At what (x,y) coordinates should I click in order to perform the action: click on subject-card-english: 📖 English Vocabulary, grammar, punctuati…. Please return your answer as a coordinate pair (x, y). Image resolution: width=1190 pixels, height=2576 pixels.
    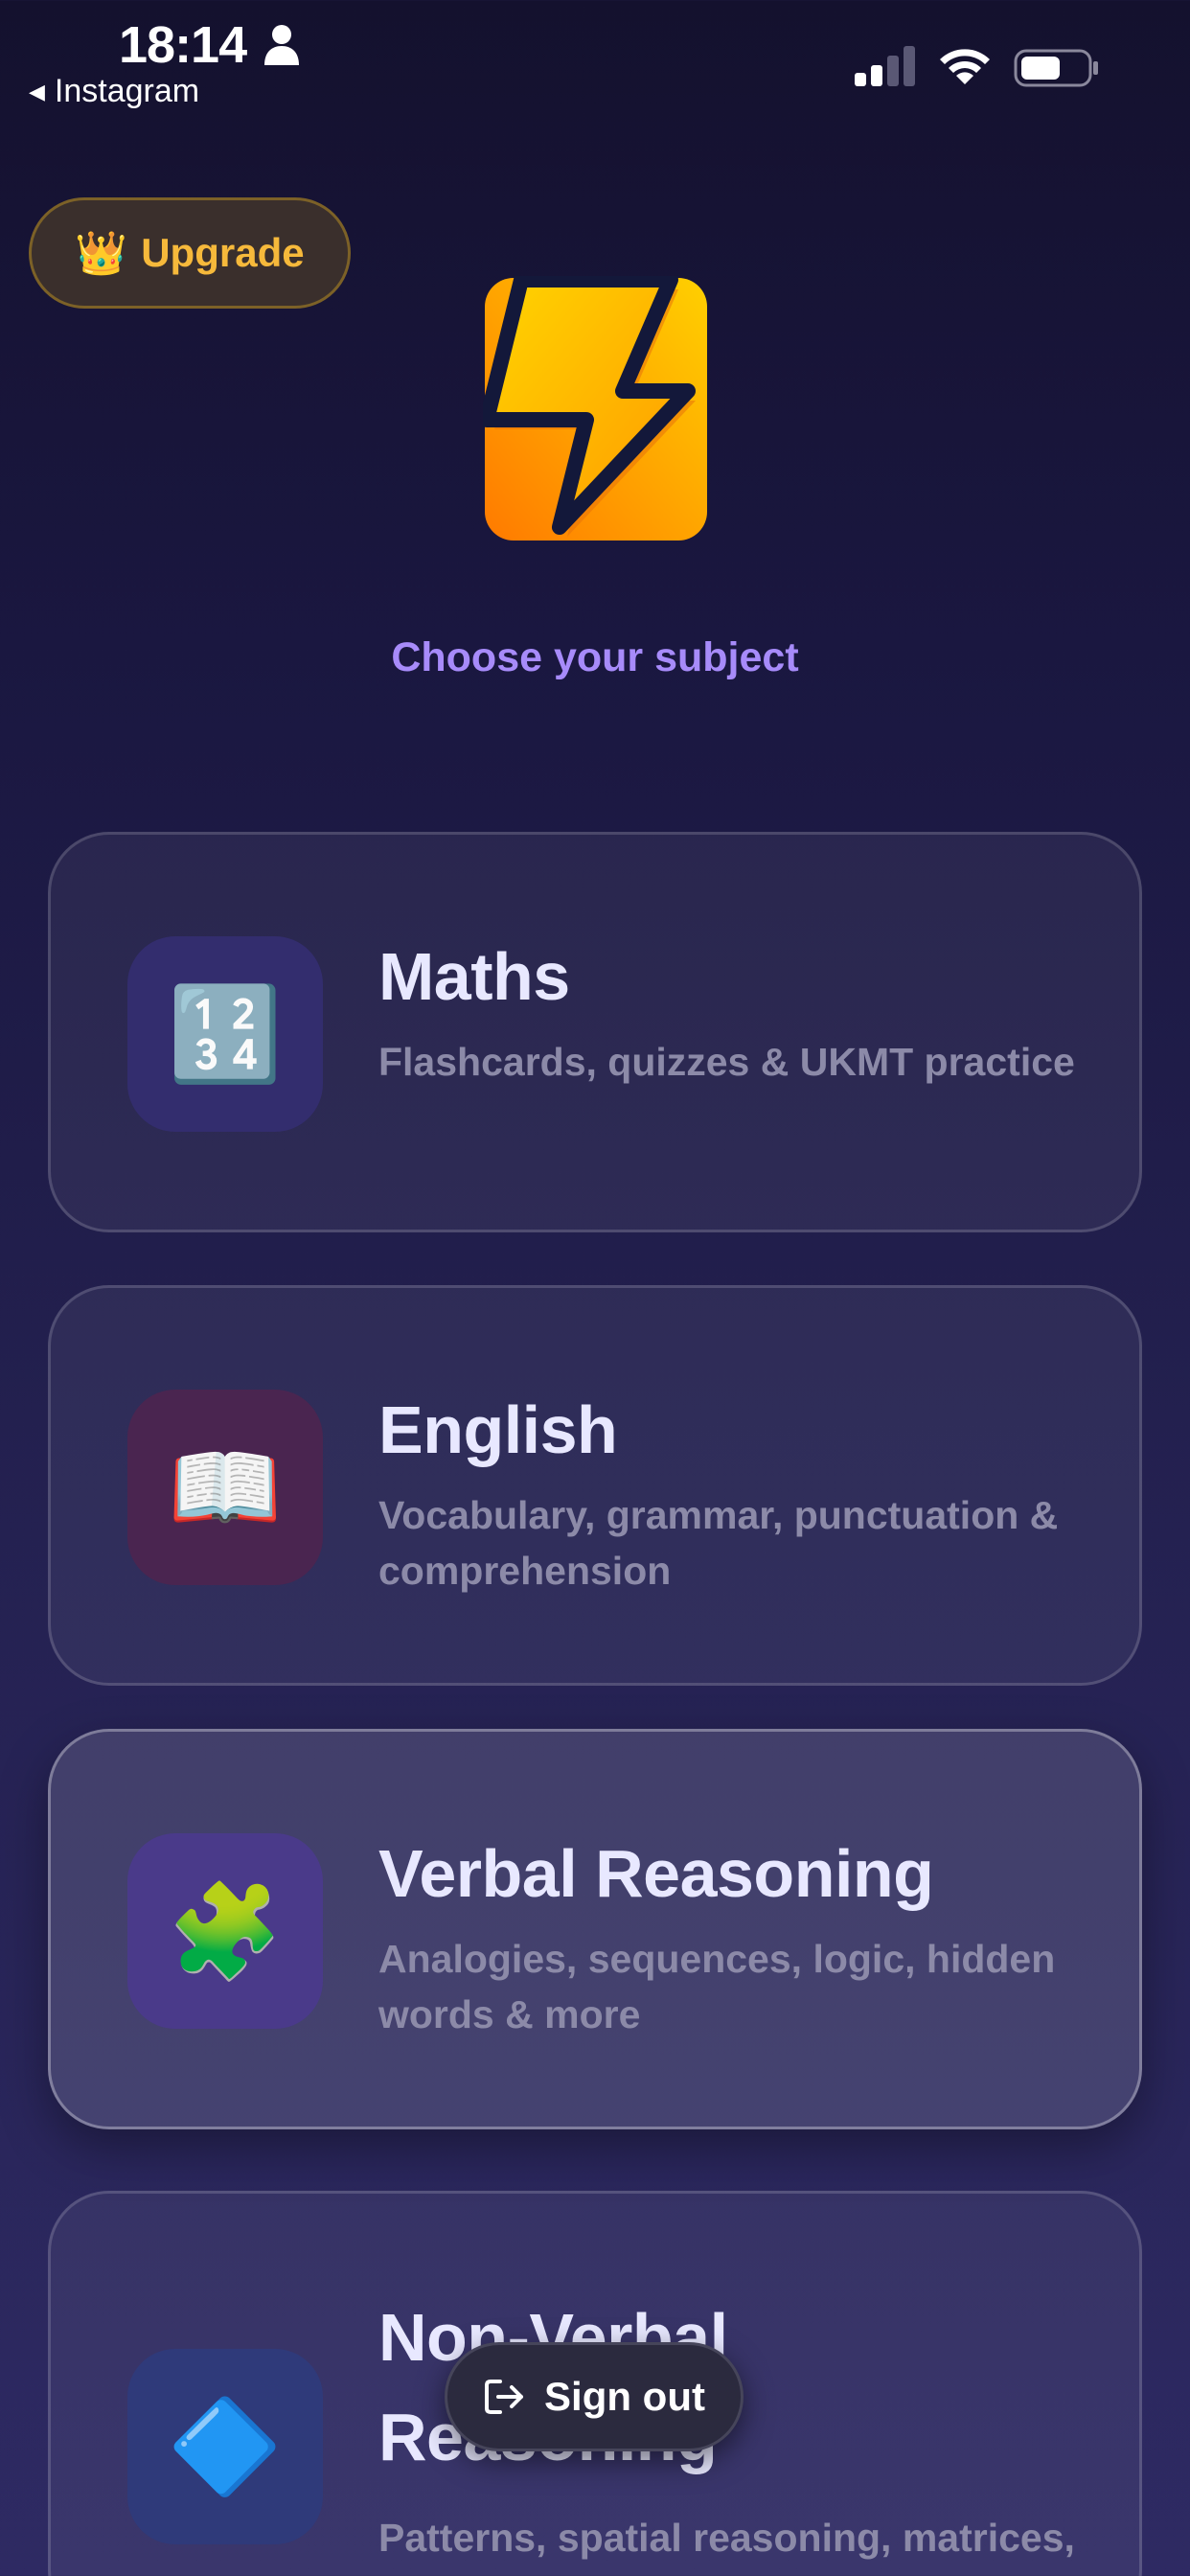
    Looking at the image, I should click on (595, 1485).